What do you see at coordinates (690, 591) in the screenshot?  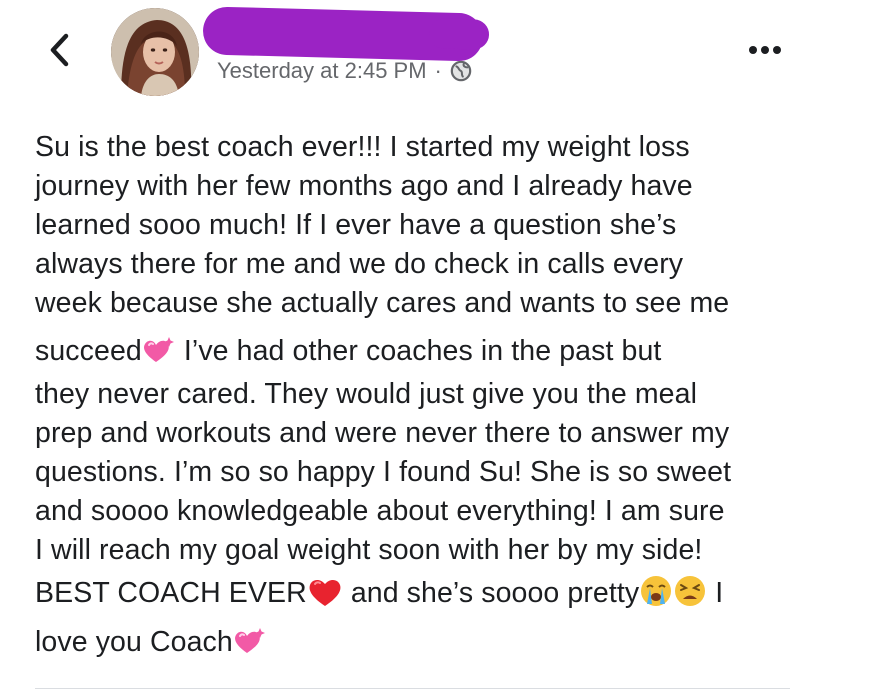 I see `tired-face-icon` at bounding box center [690, 591].